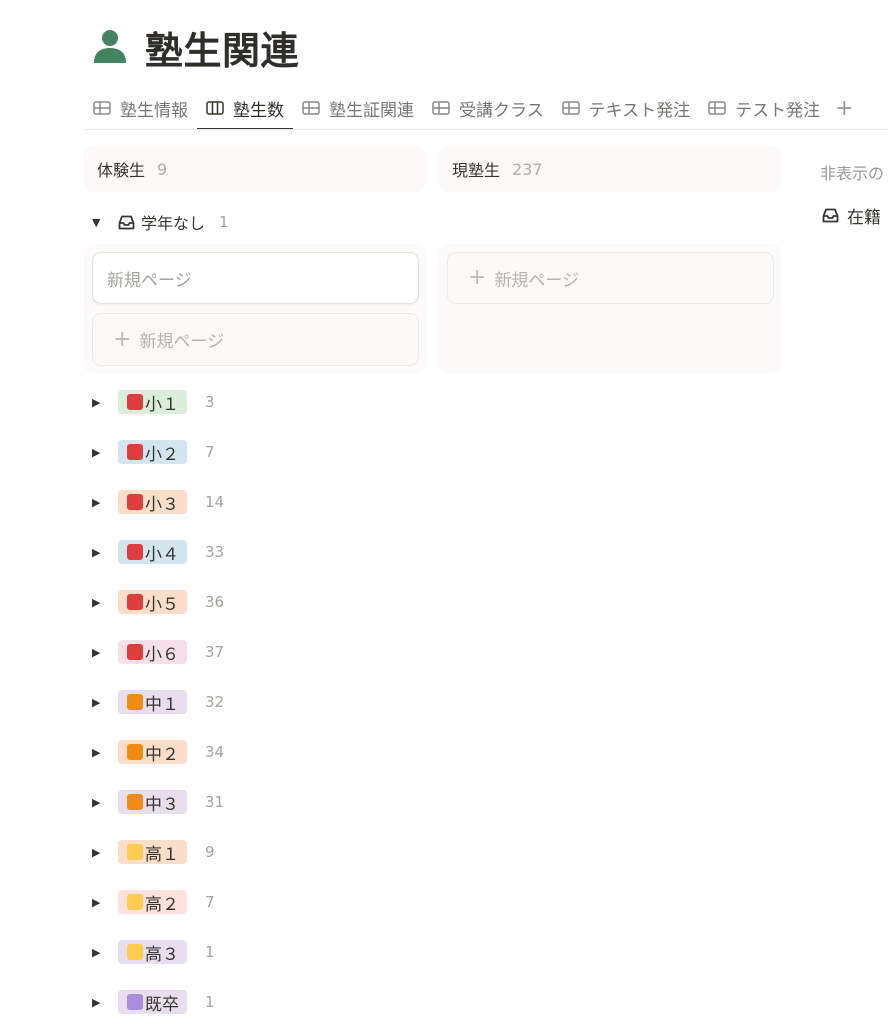 This screenshot has width=888, height=1031. What do you see at coordinates (215, 108) in the screenshot?
I see `board-icon` at bounding box center [215, 108].